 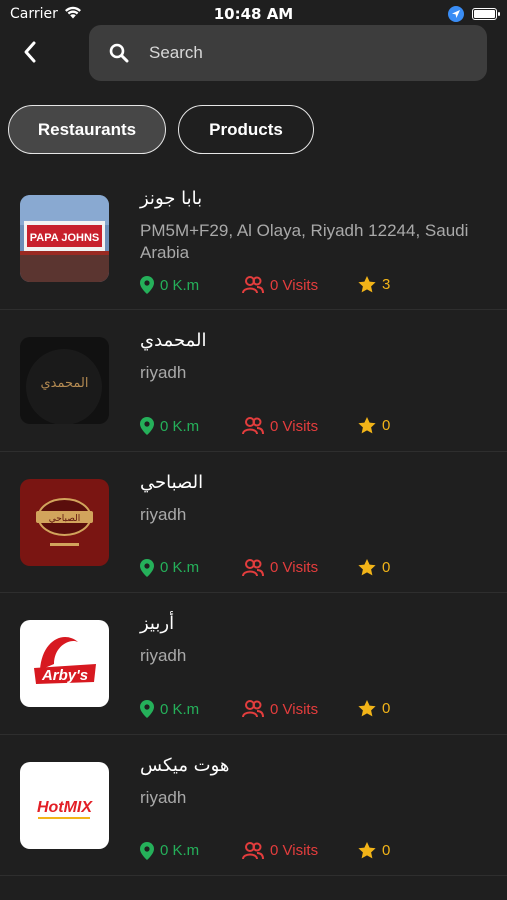 What do you see at coordinates (64, 663) in the screenshot?
I see `restaurant-logo: Arby's` at bounding box center [64, 663].